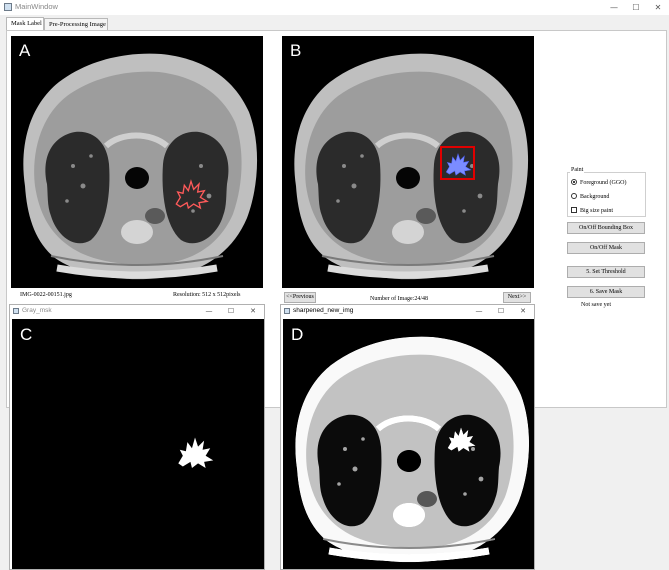 The height and width of the screenshot is (570, 669). Describe the element at coordinates (25, 50) in the screenshot. I see `panel-label-a: A` at that location.